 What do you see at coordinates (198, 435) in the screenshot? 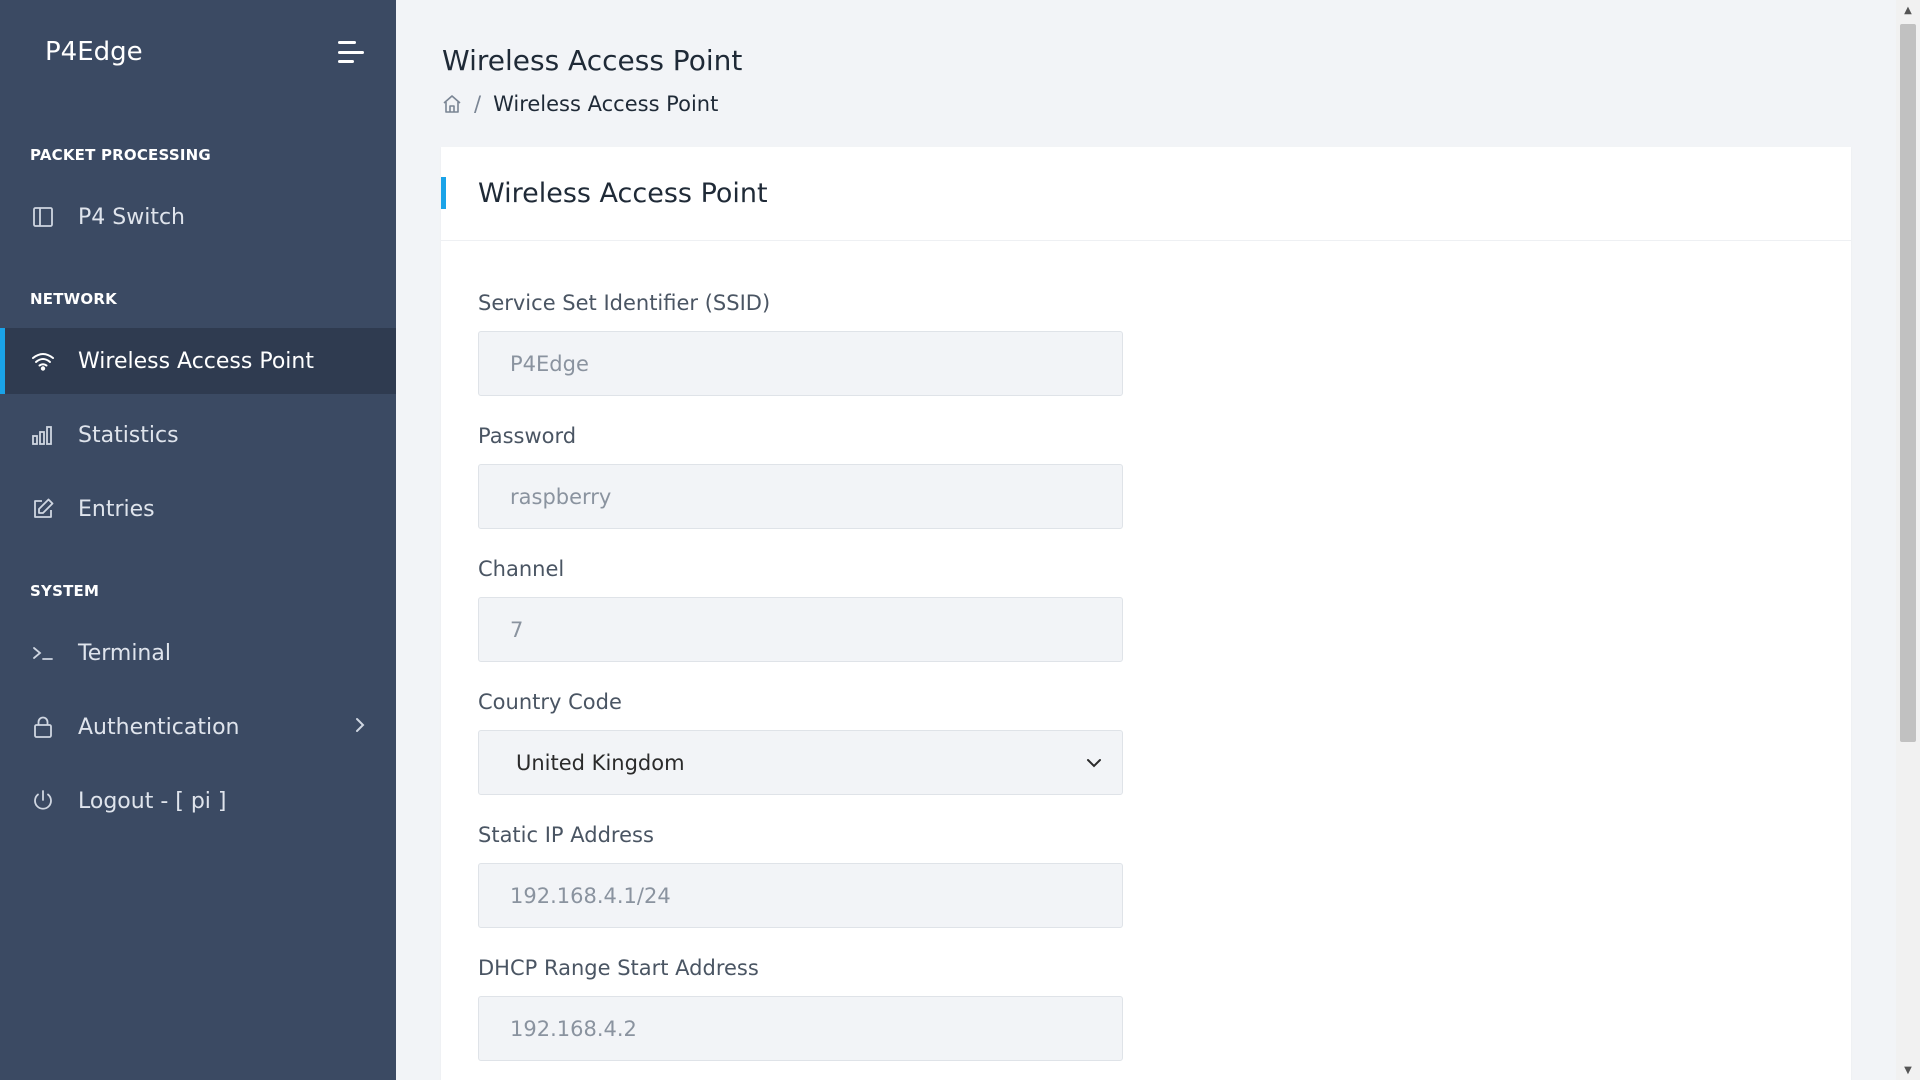
I see `sidebar-item-statistics: Statistics` at bounding box center [198, 435].